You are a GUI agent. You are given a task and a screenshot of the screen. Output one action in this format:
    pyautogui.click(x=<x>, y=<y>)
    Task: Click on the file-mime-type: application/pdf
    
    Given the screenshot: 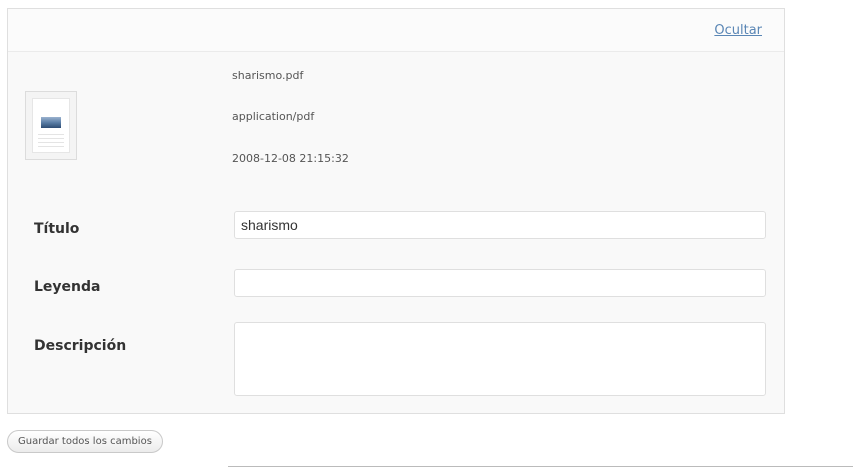 What is the action you would take?
    pyautogui.click(x=273, y=116)
    